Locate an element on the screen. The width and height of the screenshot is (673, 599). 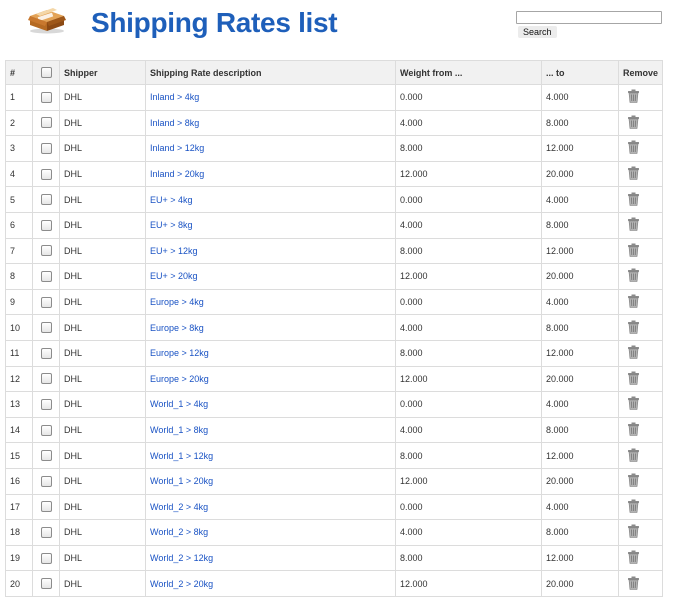
rate-description-link: EU+ > 8kg is located at coordinates (171, 225).